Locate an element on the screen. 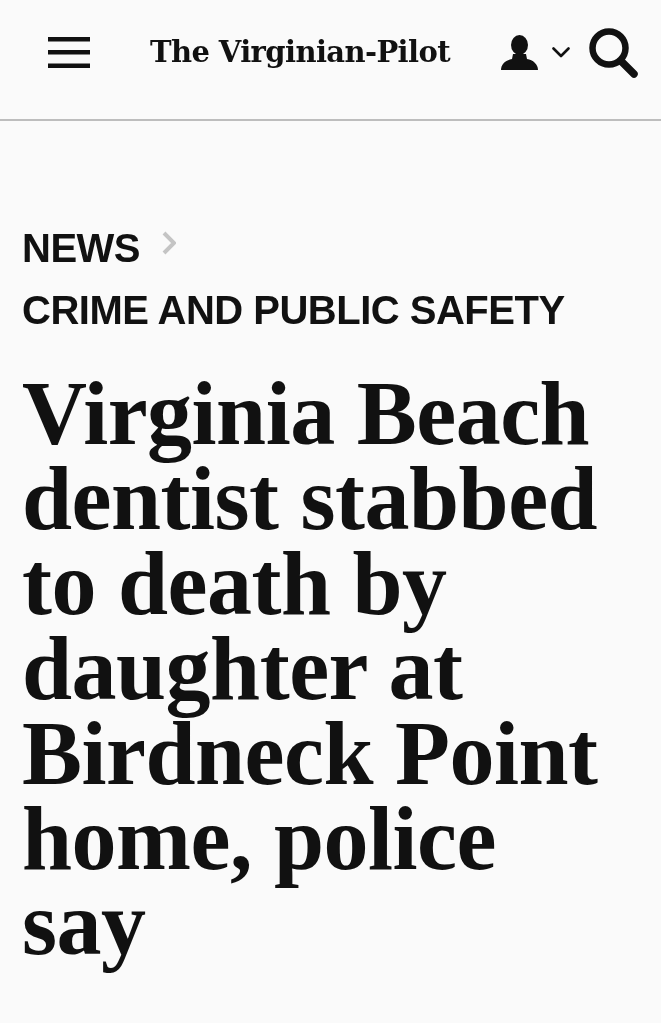  search-button is located at coordinates (613, 52).